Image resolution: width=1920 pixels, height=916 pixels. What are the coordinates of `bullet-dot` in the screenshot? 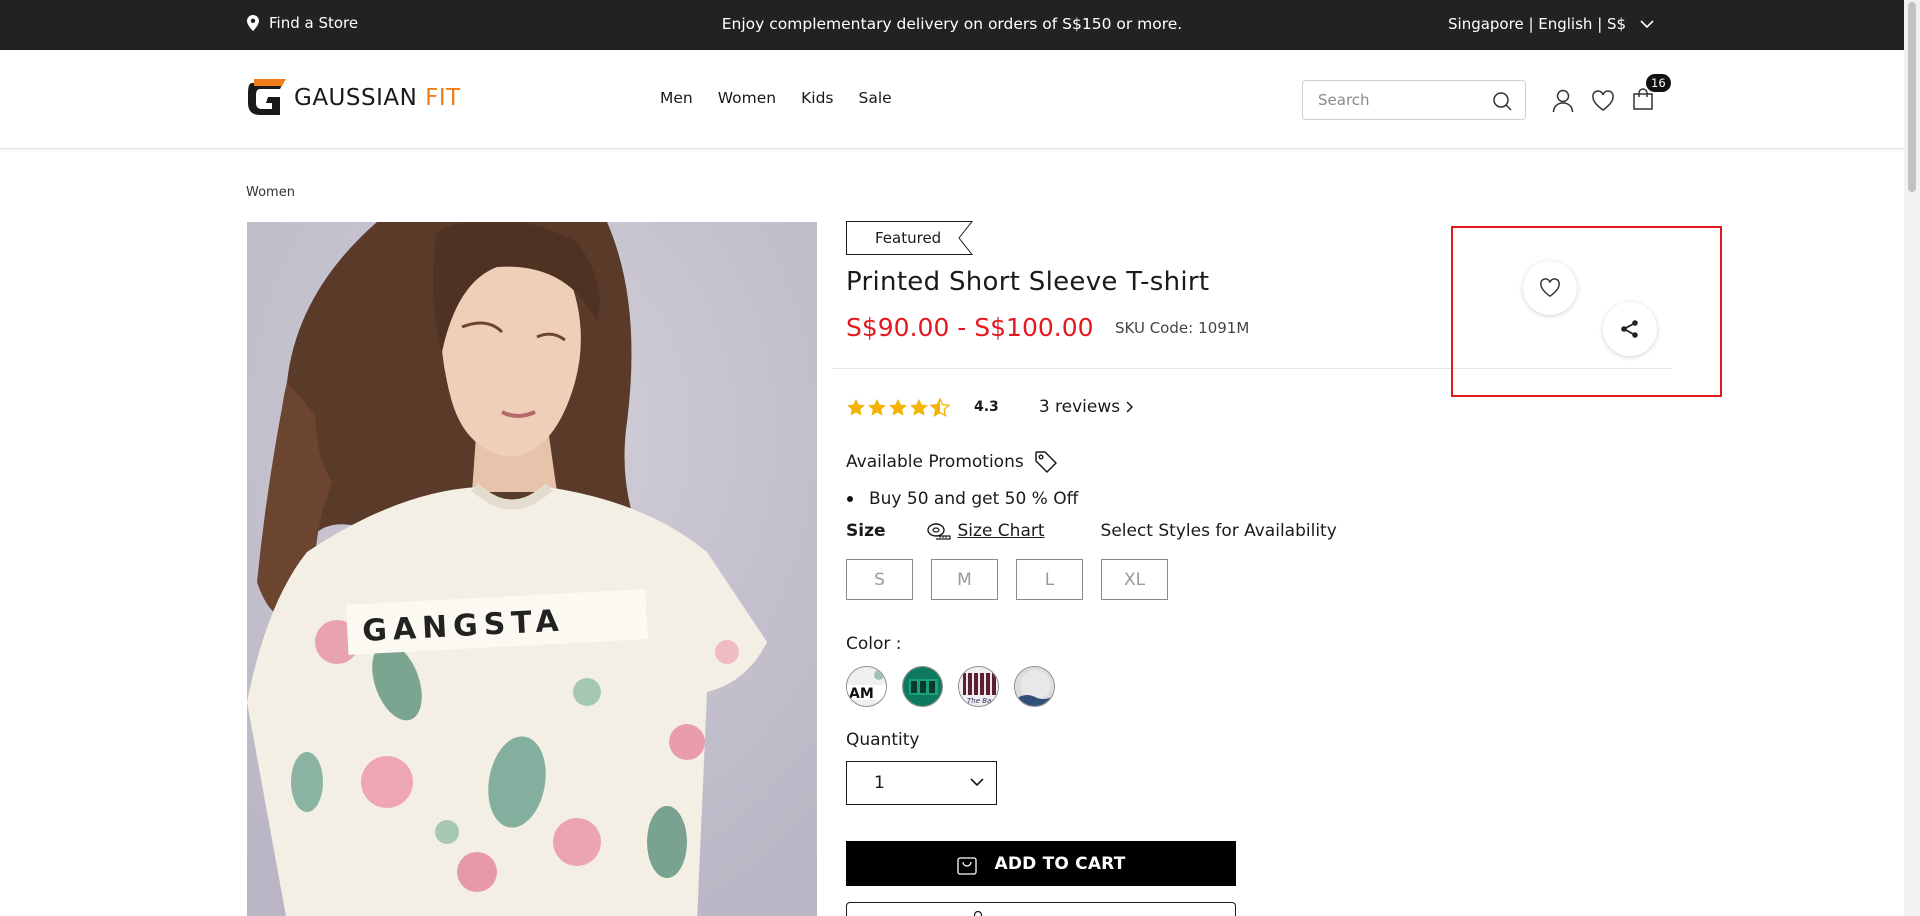 It's located at (850, 499).